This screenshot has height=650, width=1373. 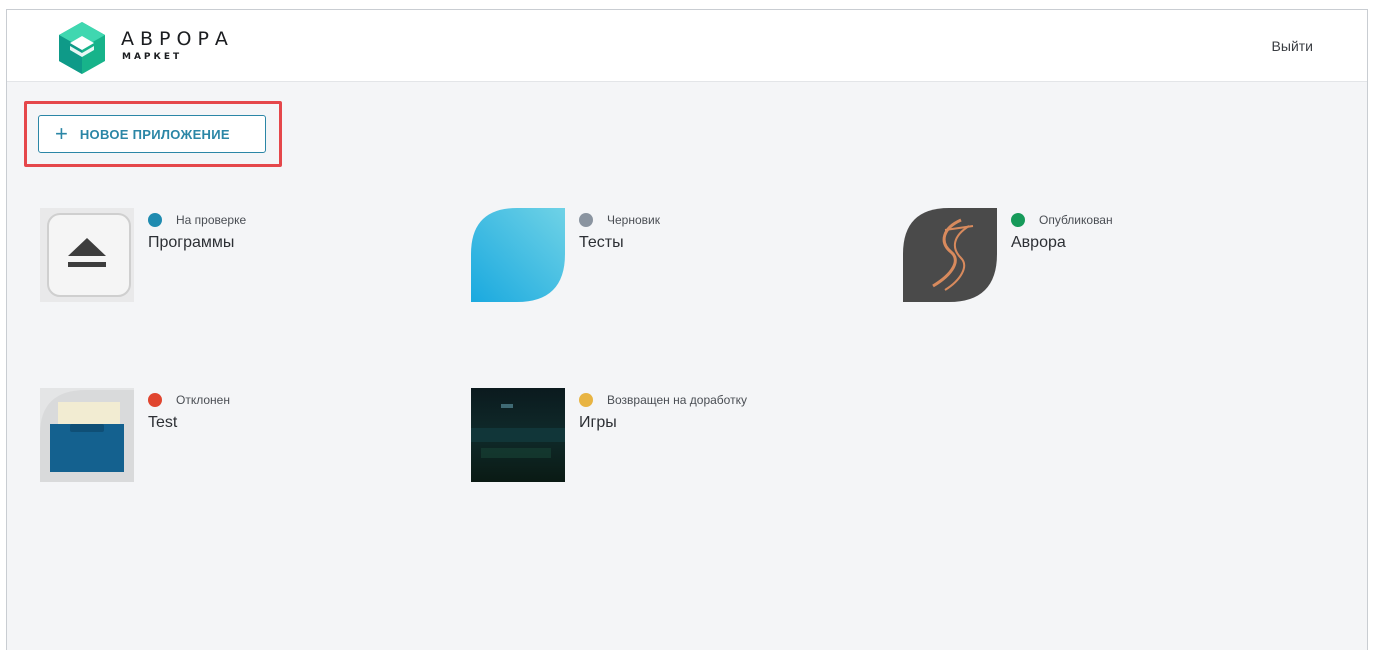 I want to click on app-card: Отклонен Test, so click(x=205, y=438).